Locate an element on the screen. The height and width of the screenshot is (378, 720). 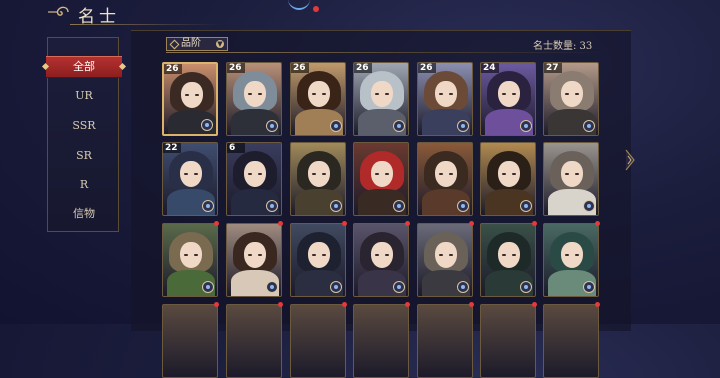
top-orb-icon is located at coordinates (299, 5).